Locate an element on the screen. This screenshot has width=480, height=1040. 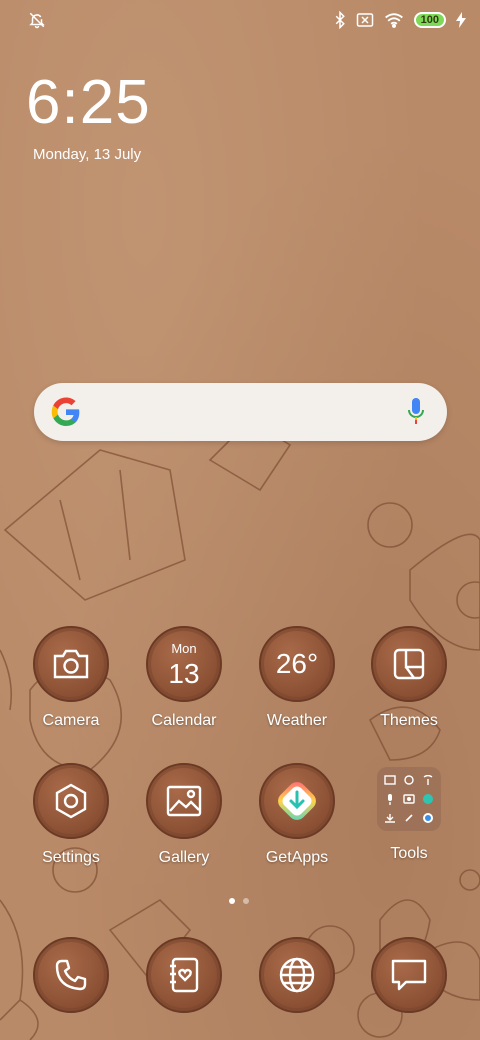
app-settings: Settings is located at coordinates (71, 815).